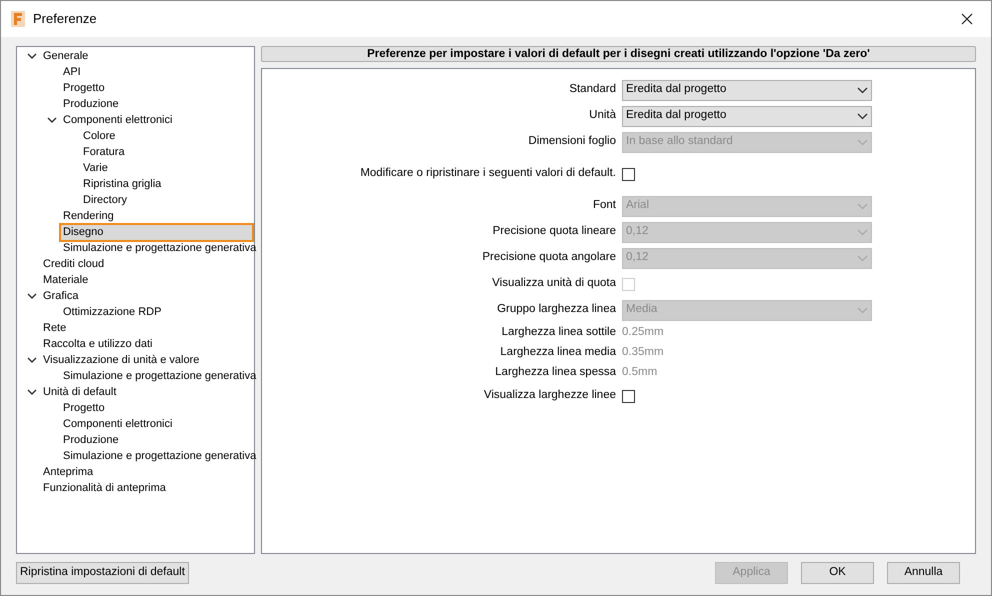 The width and height of the screenshot is (992, 596). Describe the element at coordinates (487, 174) in the screenshot. I see `field-label: Modificare o ripristinare i seguenti valori di default.` at that location.